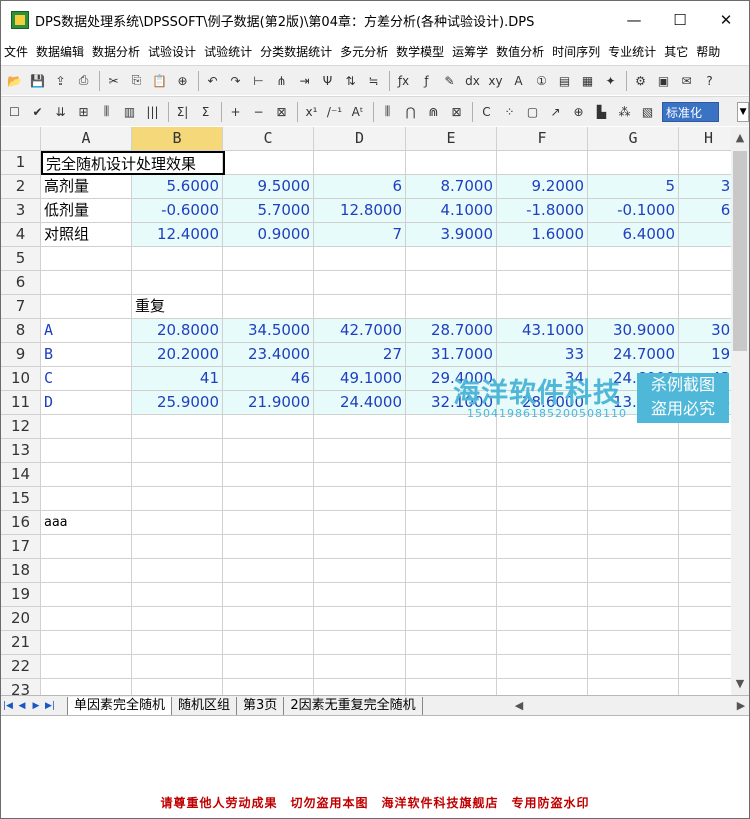  I want to click on add-icon: +, so click(235, 112).